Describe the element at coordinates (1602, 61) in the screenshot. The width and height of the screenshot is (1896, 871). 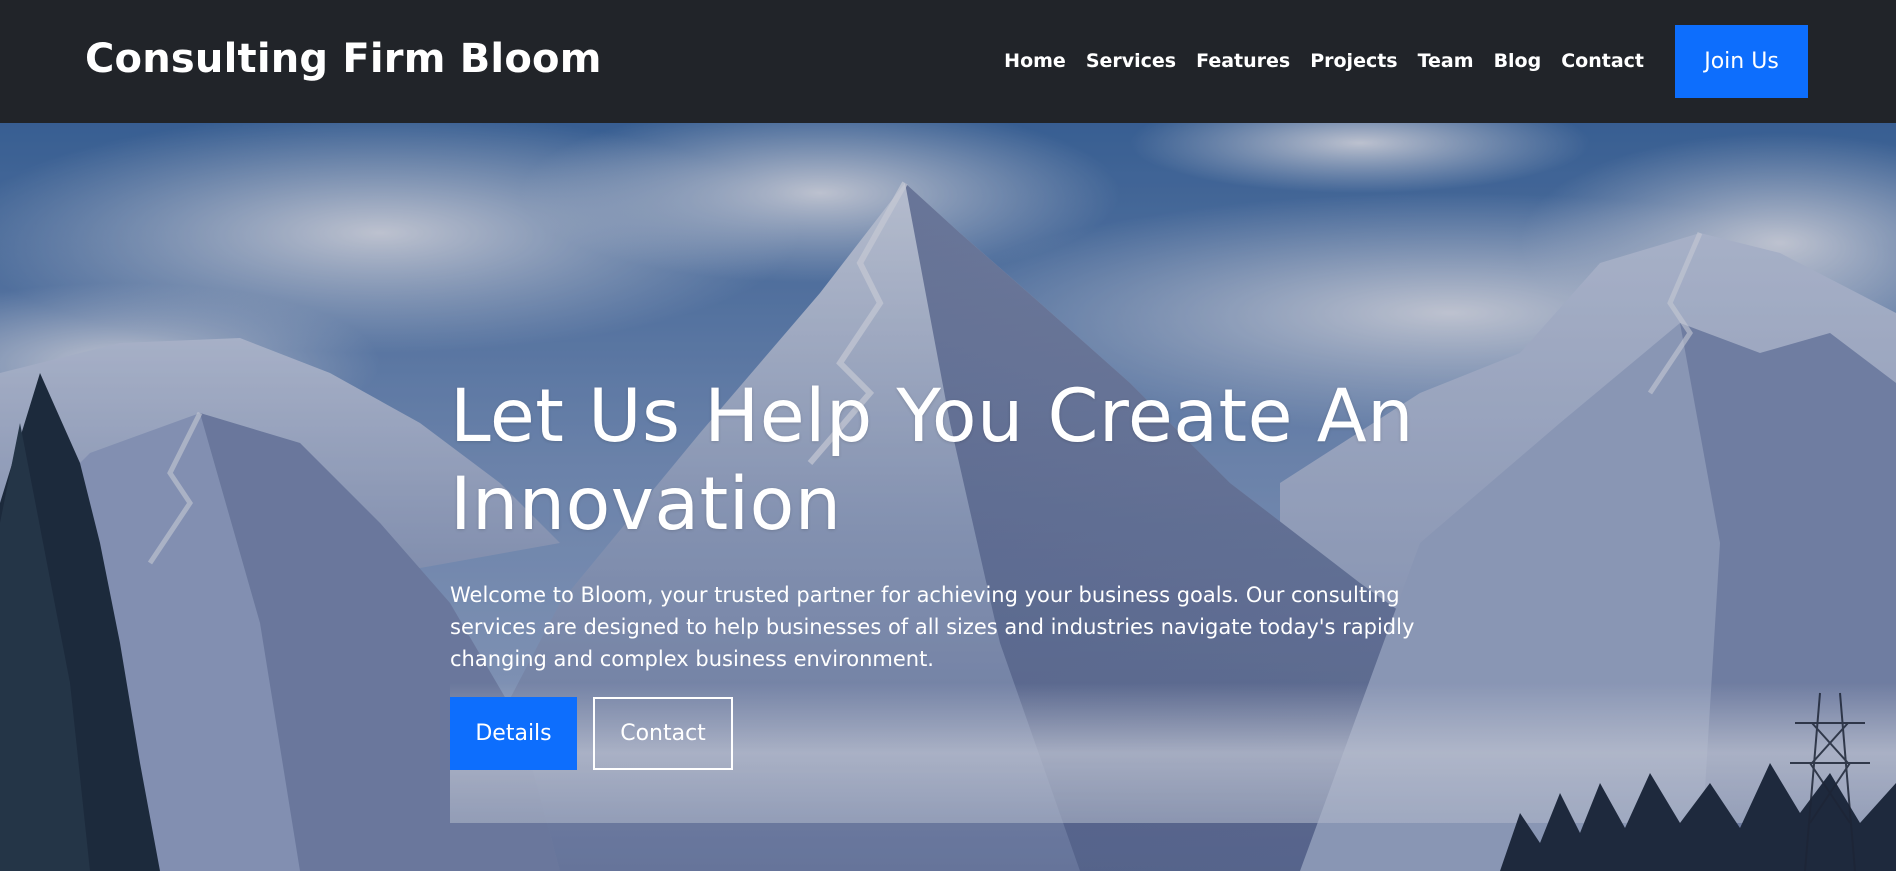
I see `nav-link-contact: Contact` at that location.